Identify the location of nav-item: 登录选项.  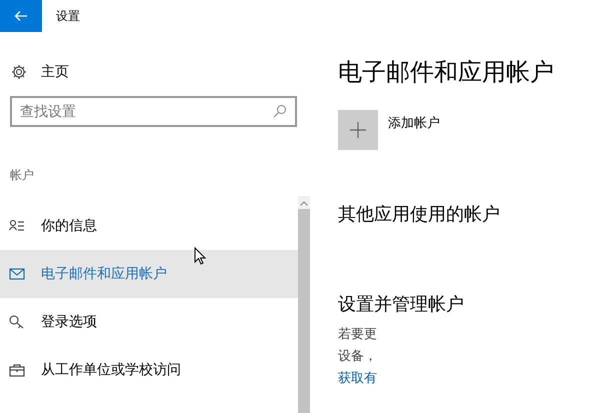
(149, 322).